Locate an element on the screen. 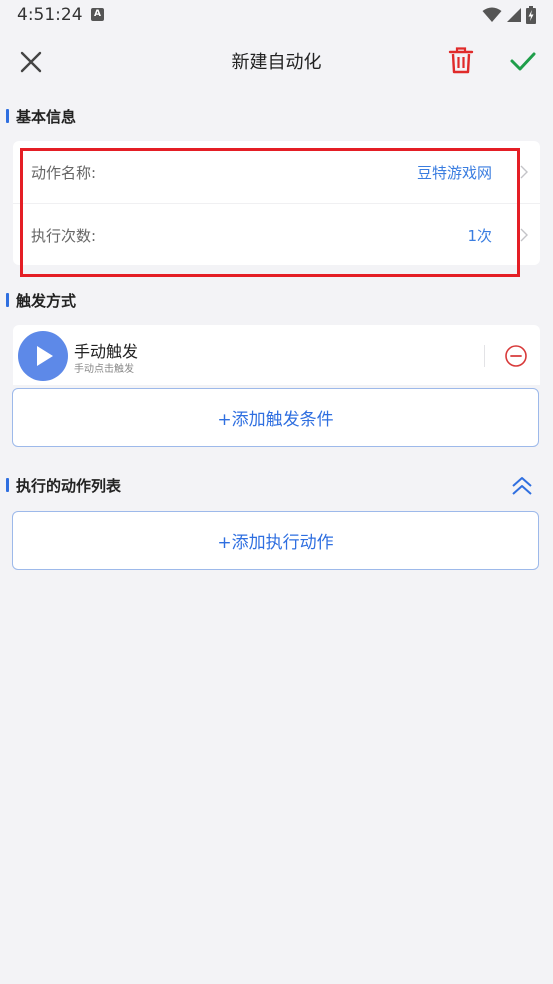  app-bar: 新建自动化 is located at coordinates (276, 61).